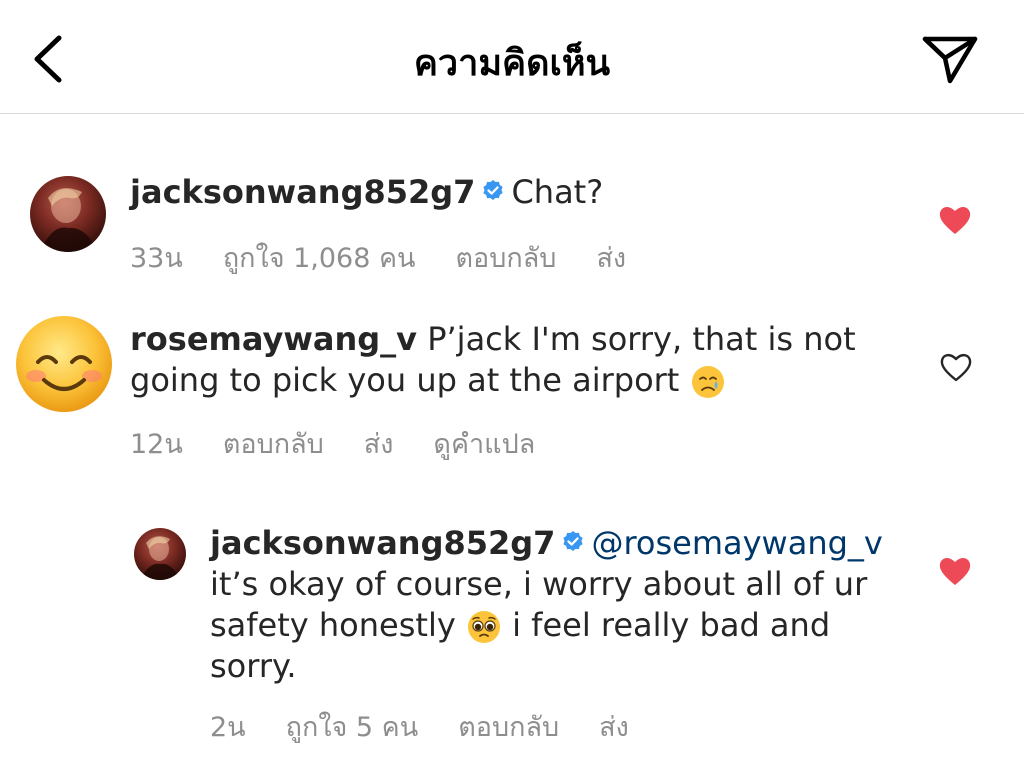  I want to click on paper-plane-icon, so click(950, 60).